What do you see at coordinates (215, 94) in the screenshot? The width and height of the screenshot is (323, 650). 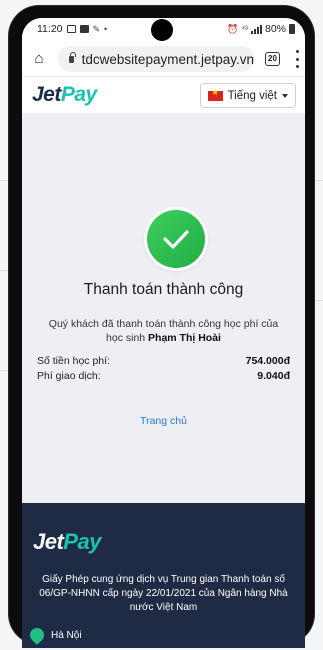 I see `vietnam-flag-icon` at bounding box center [215, 94].